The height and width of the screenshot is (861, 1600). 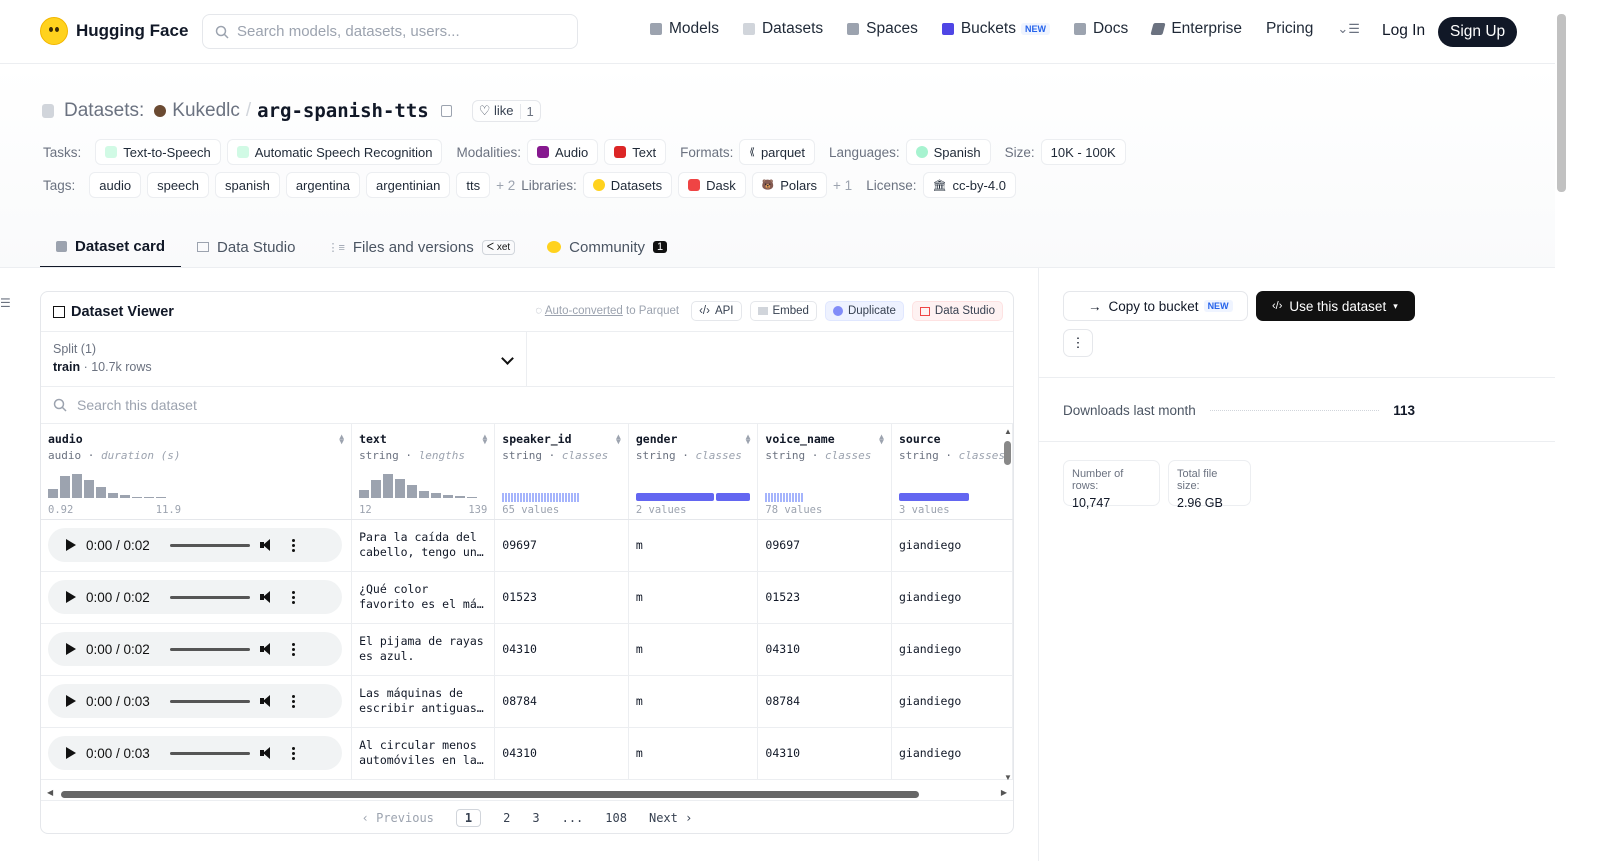 What do you see at coordinates (1289, 29) in the screenshot?
I see `nav-pricing: Pricing` at bounding box center [1289, 29].